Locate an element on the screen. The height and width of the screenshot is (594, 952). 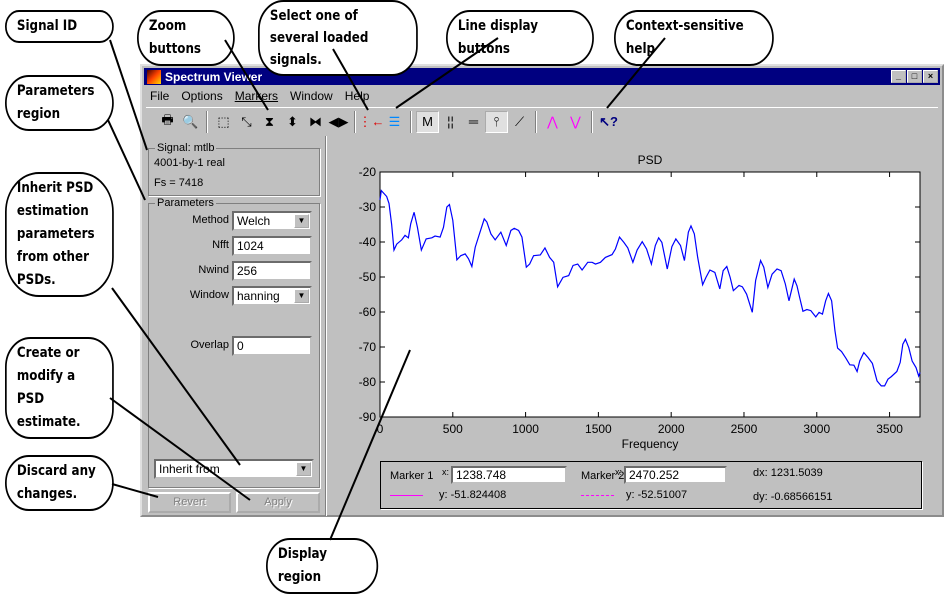
markers-on-off-button: M is located at coordinates (427, 121).